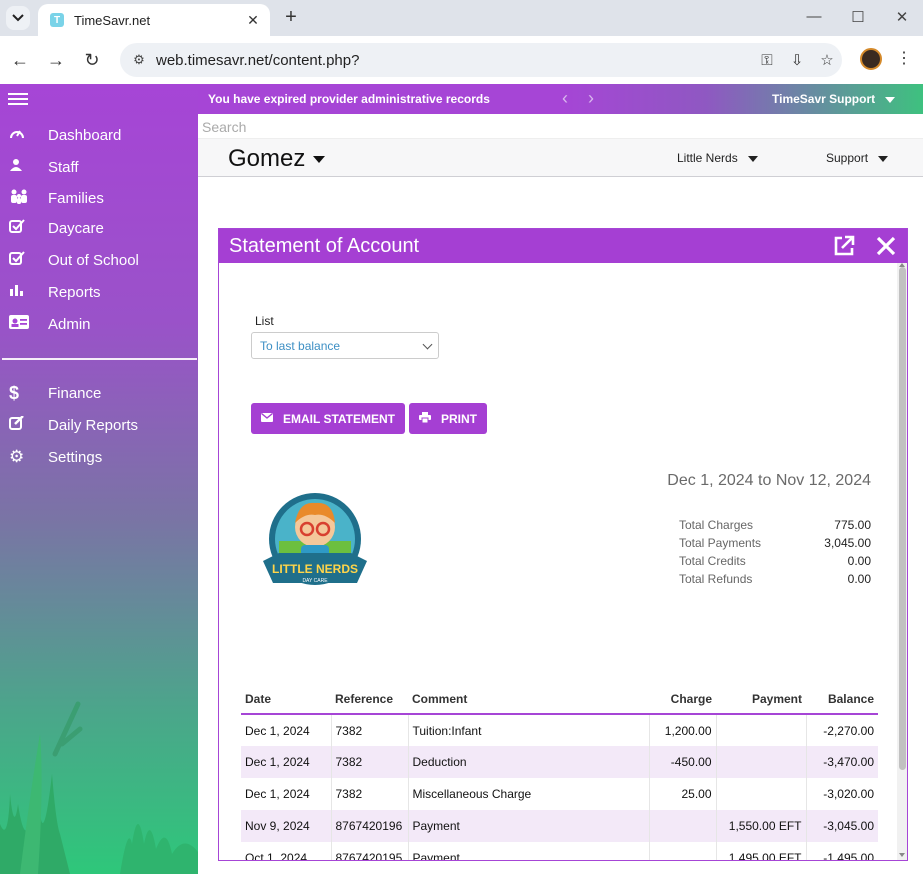 The width and height of the screenshot is (923, 874). I want to click on logo-text: LITTLE NERDS, so click(315, 569).